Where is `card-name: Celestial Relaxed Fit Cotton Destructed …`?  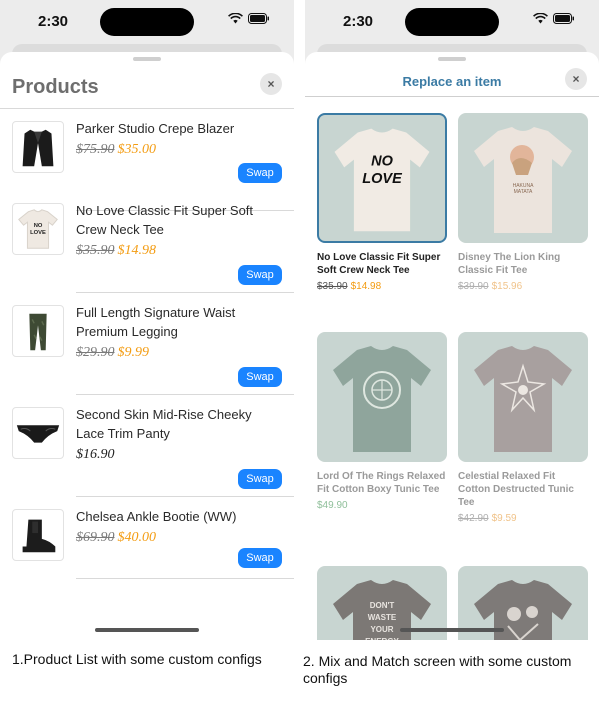
card-name: Celestial Relaxed Fit Cotton Destructed … is located at coordinates (516, 489).